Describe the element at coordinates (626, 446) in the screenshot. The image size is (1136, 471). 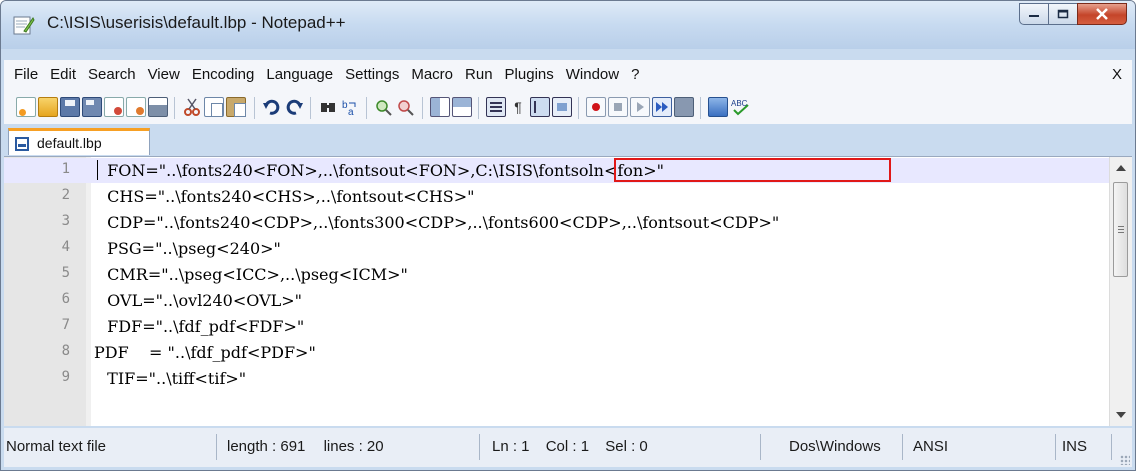
I see `status-sel: Sel : 0` at that location.